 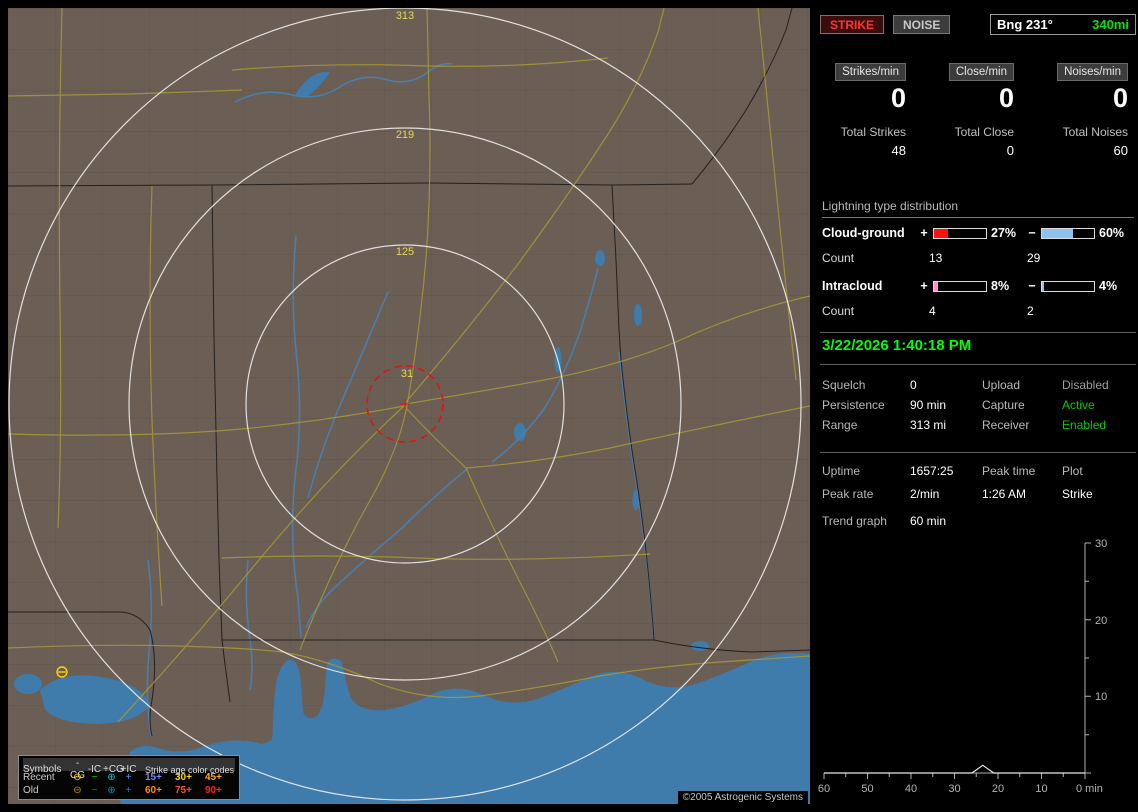 I want to click on ic-plus-bar, so click(x=960, y=286).